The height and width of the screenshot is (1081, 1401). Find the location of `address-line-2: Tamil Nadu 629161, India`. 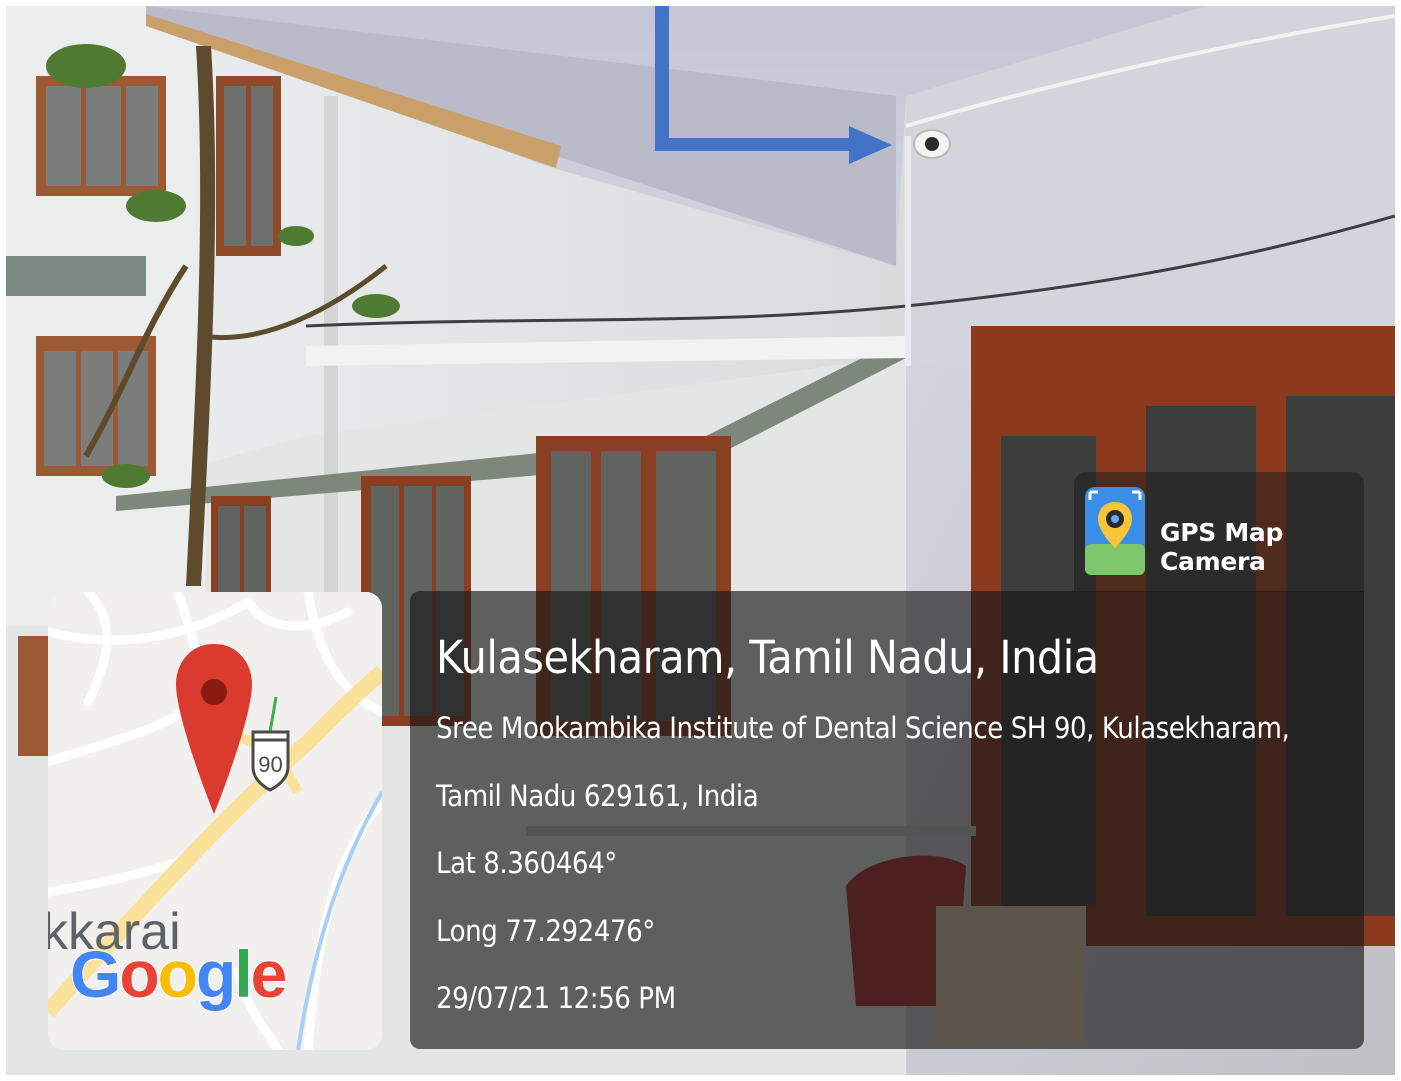

address-line-2: Tamil Nadu 629161, India is located at coordinates (597, 796).